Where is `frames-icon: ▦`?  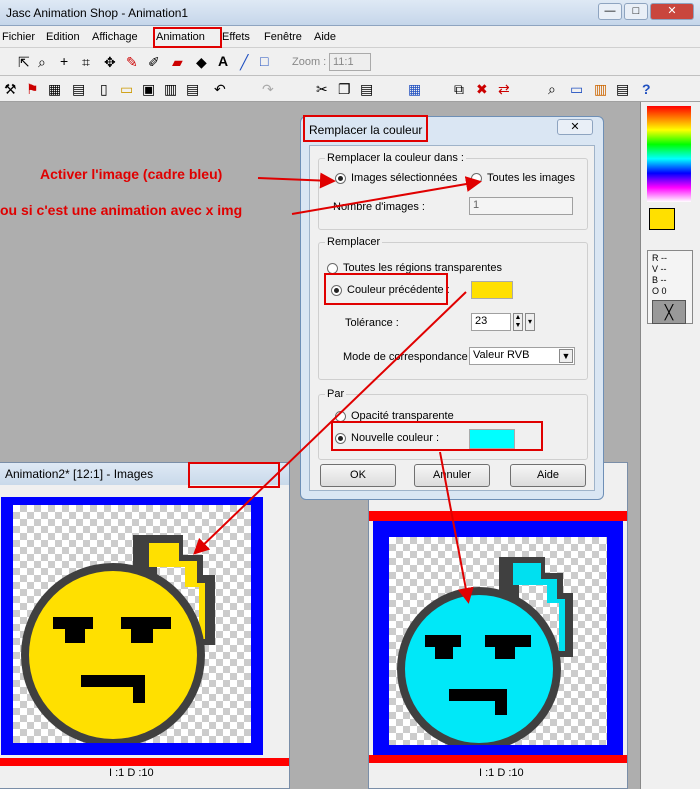
frames-icon: ▦ is located at coordinates (54, 89).